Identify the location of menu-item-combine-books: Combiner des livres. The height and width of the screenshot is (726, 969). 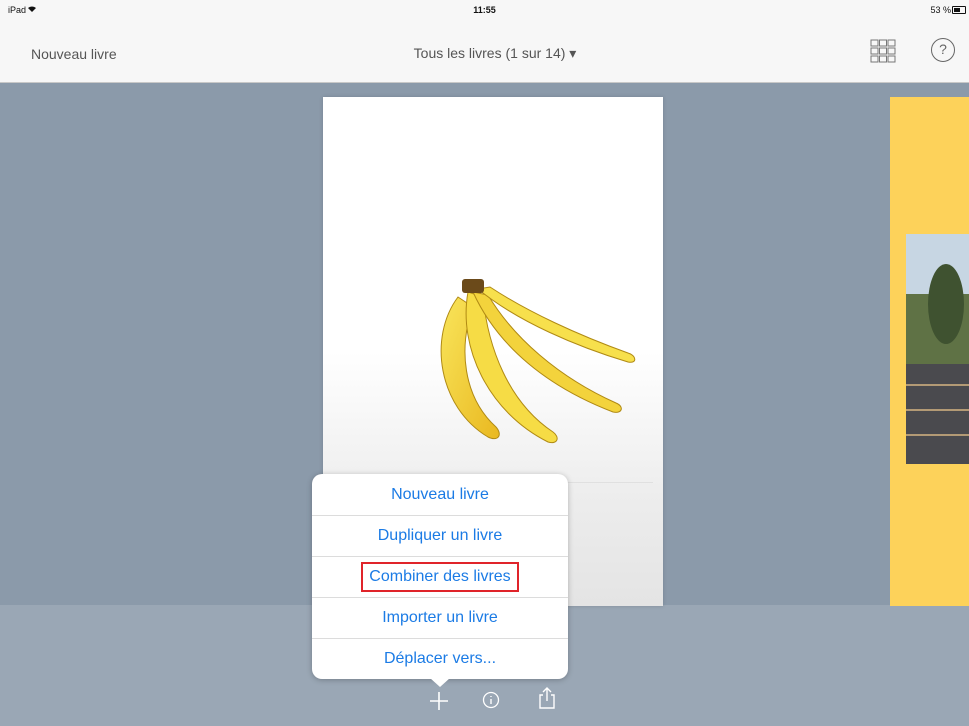
(440, 577).